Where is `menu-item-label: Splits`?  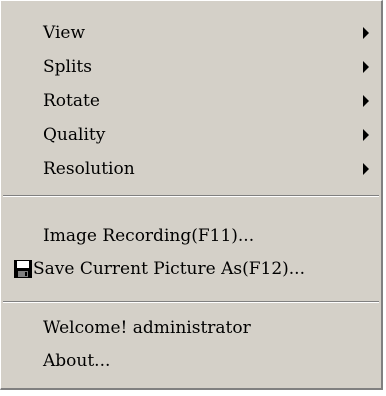
menu-item-label: Splits is located at coordinates (67, 67).